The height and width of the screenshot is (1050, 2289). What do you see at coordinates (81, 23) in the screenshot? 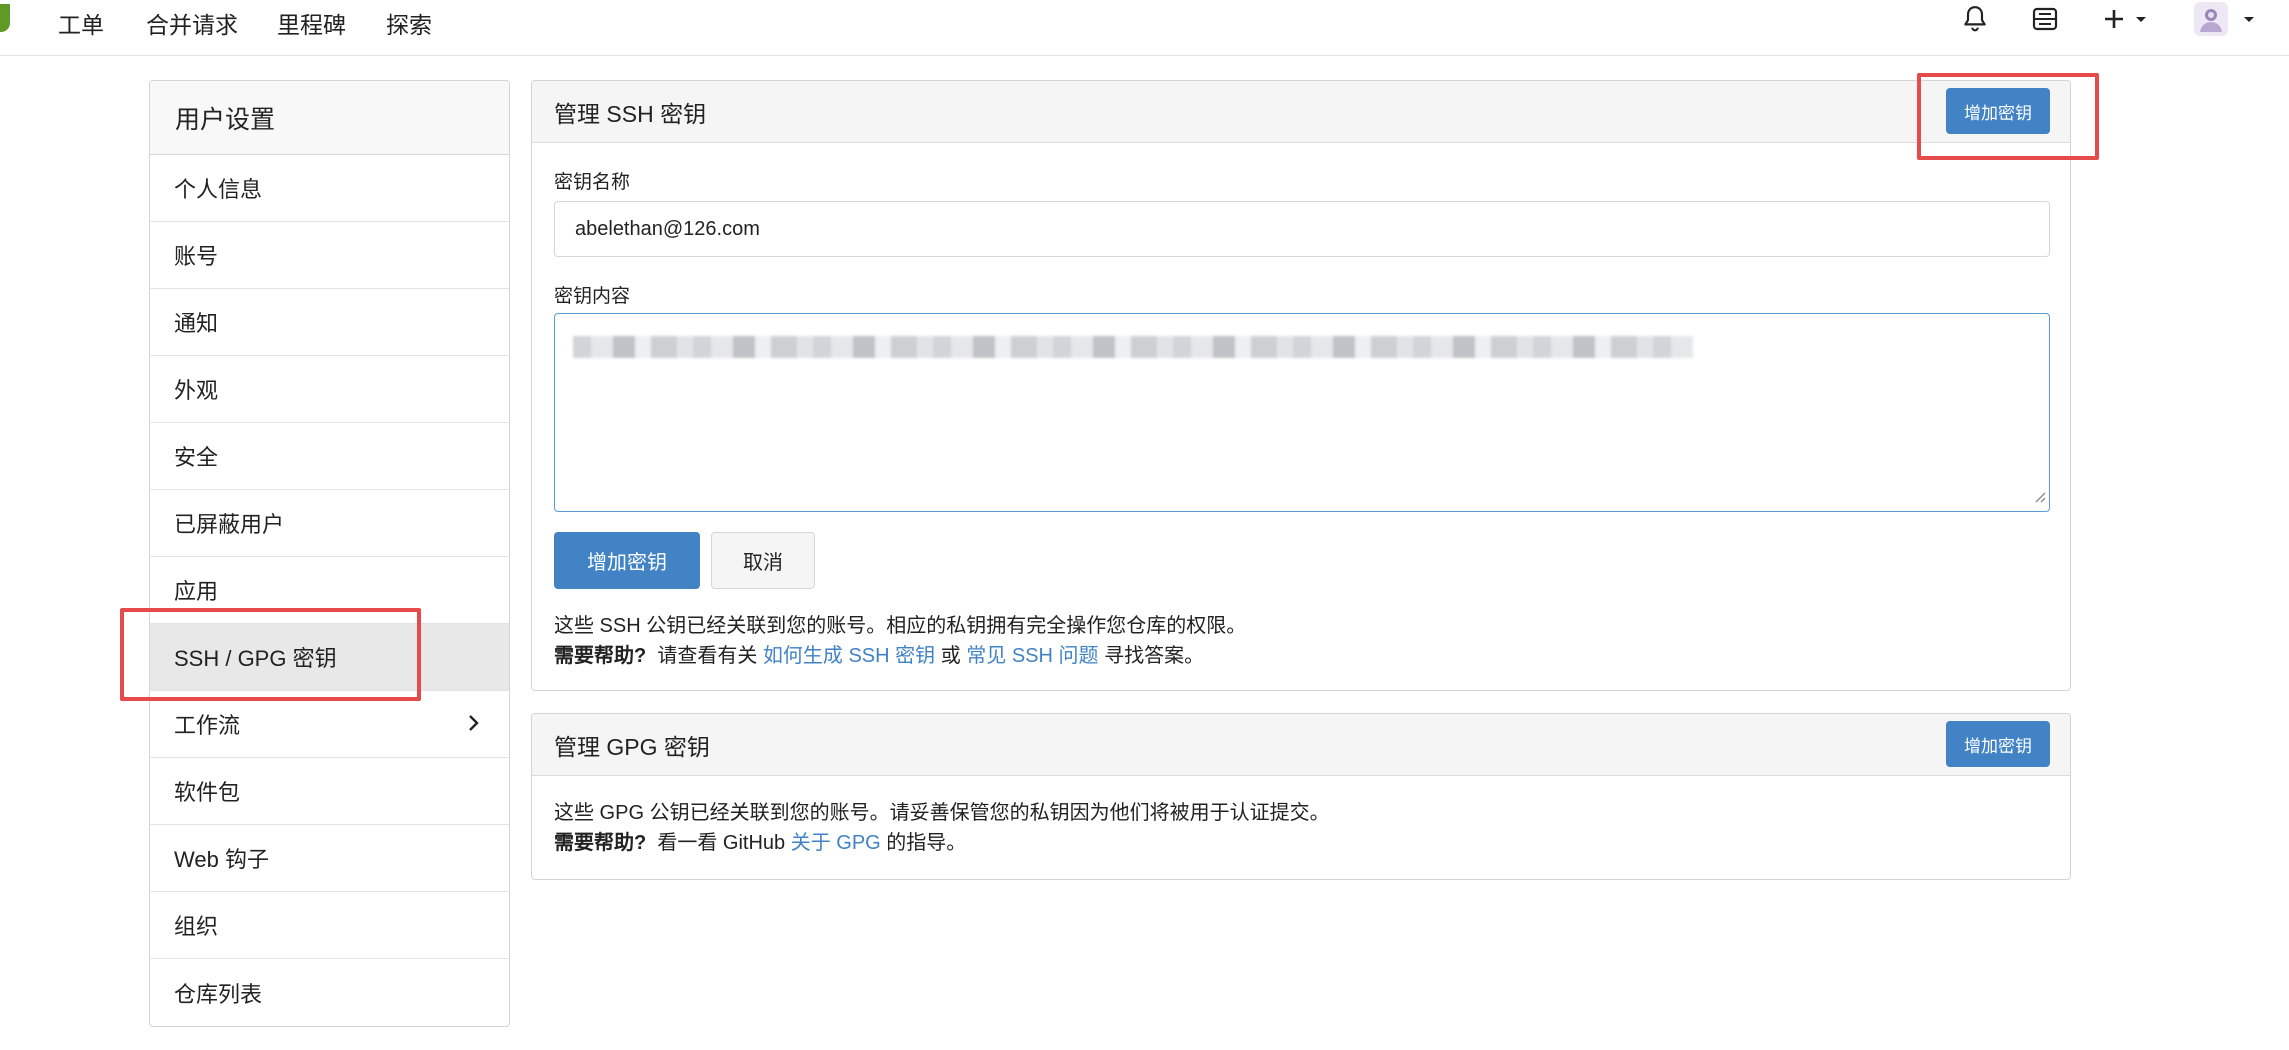
I see `nav-issues: 工单` at bounding box center [81, 23].